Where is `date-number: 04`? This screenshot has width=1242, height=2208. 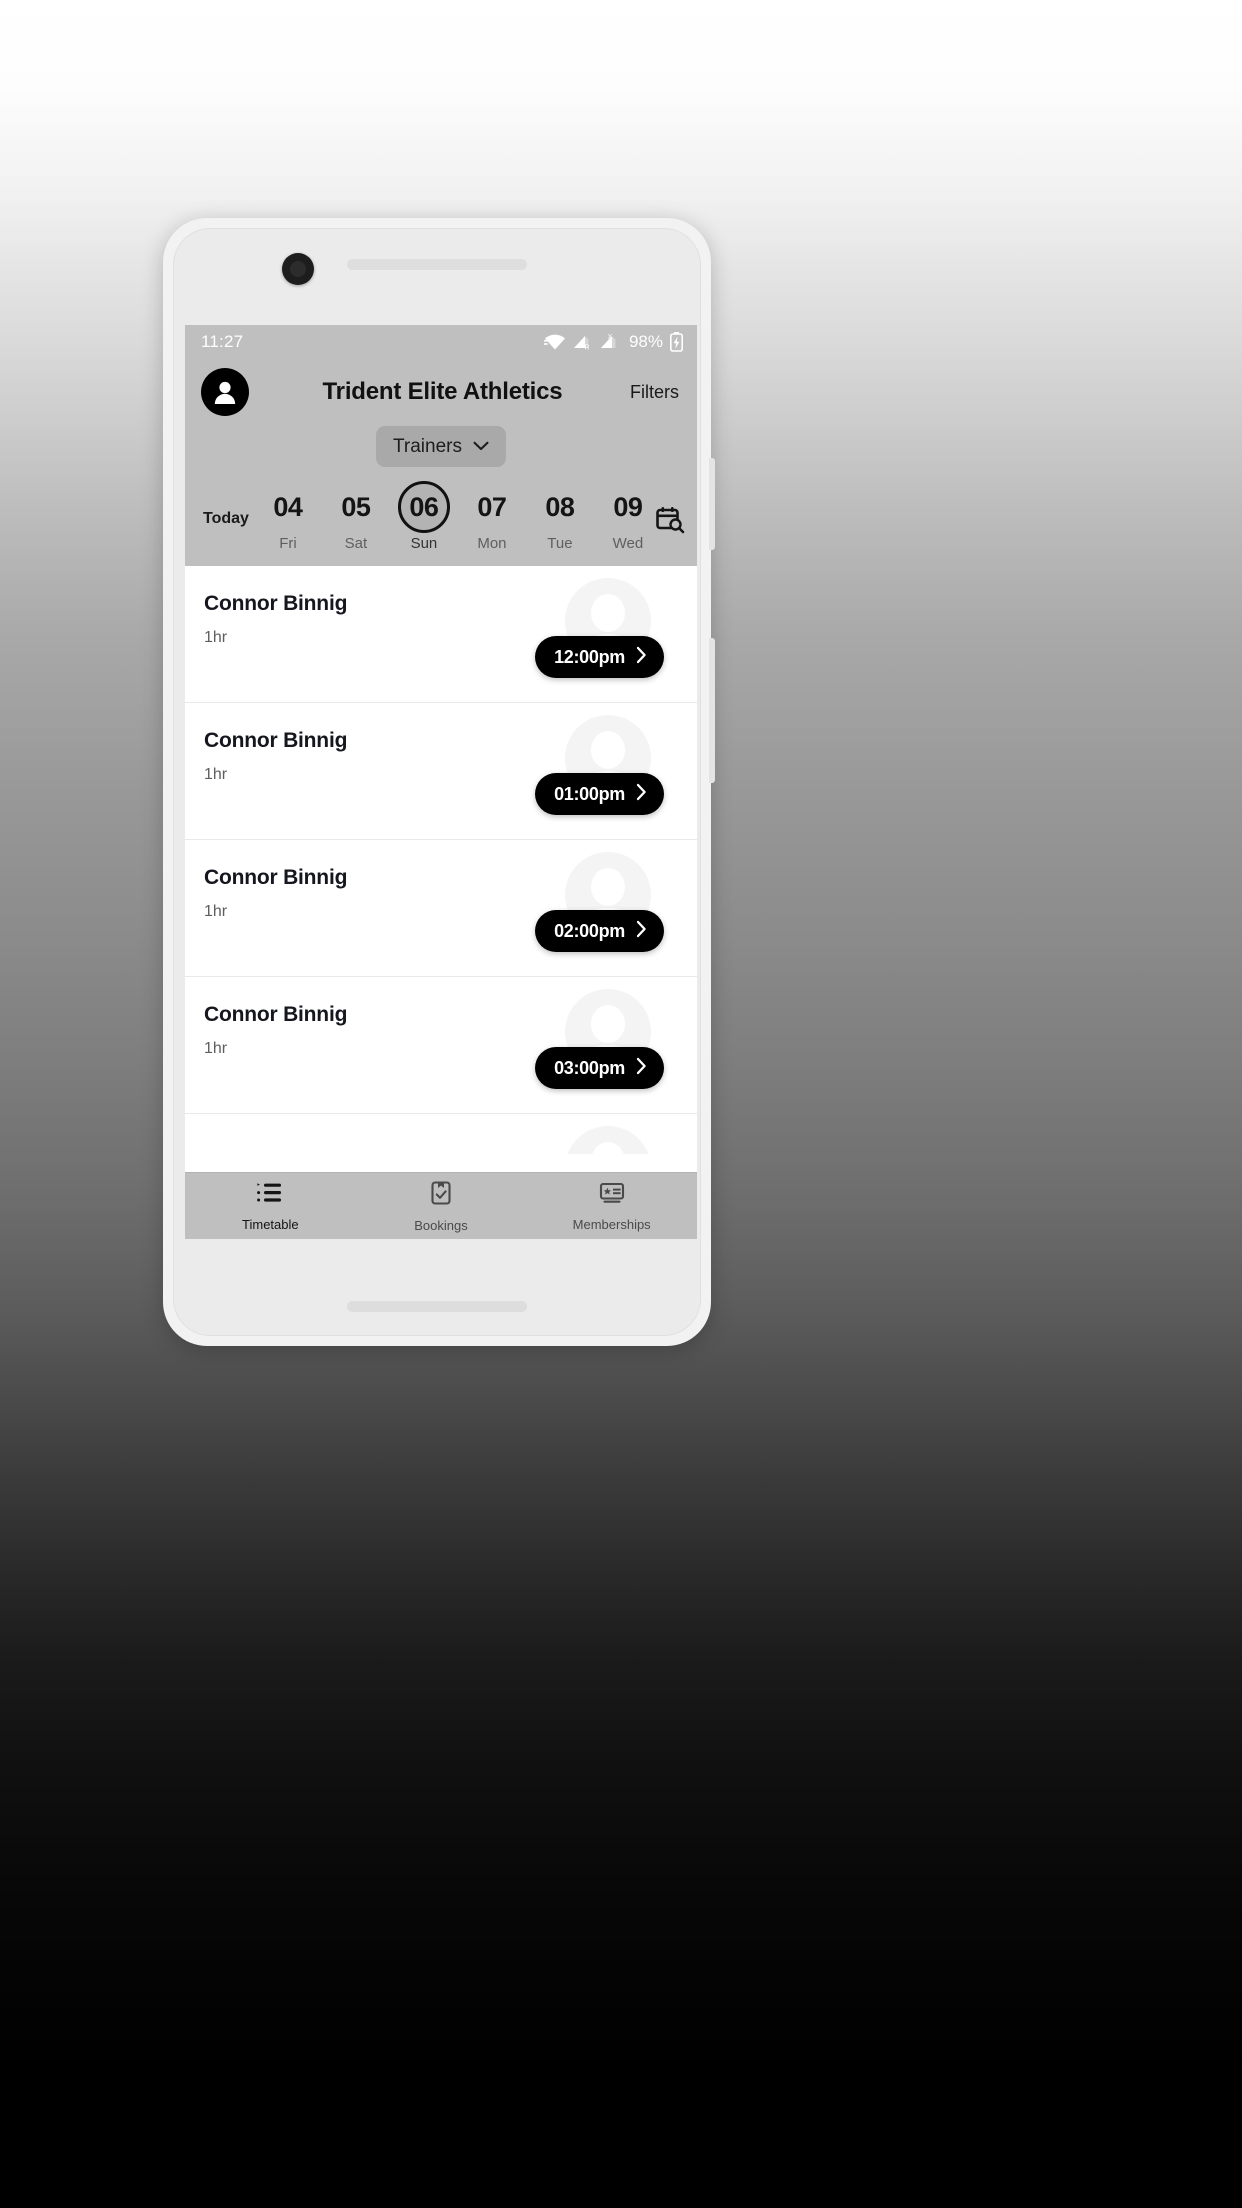 date-number: 04 is located at coordinates (288, 506).